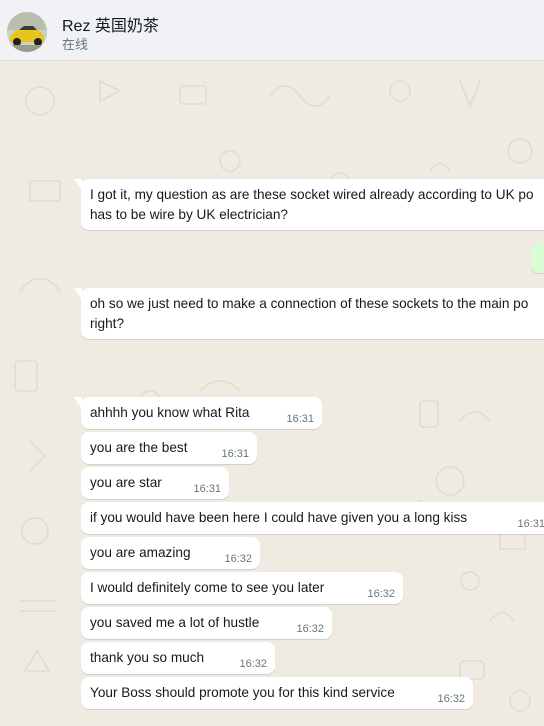  I want to click on message-bubble: you are star 16:31, so click(155, 483).